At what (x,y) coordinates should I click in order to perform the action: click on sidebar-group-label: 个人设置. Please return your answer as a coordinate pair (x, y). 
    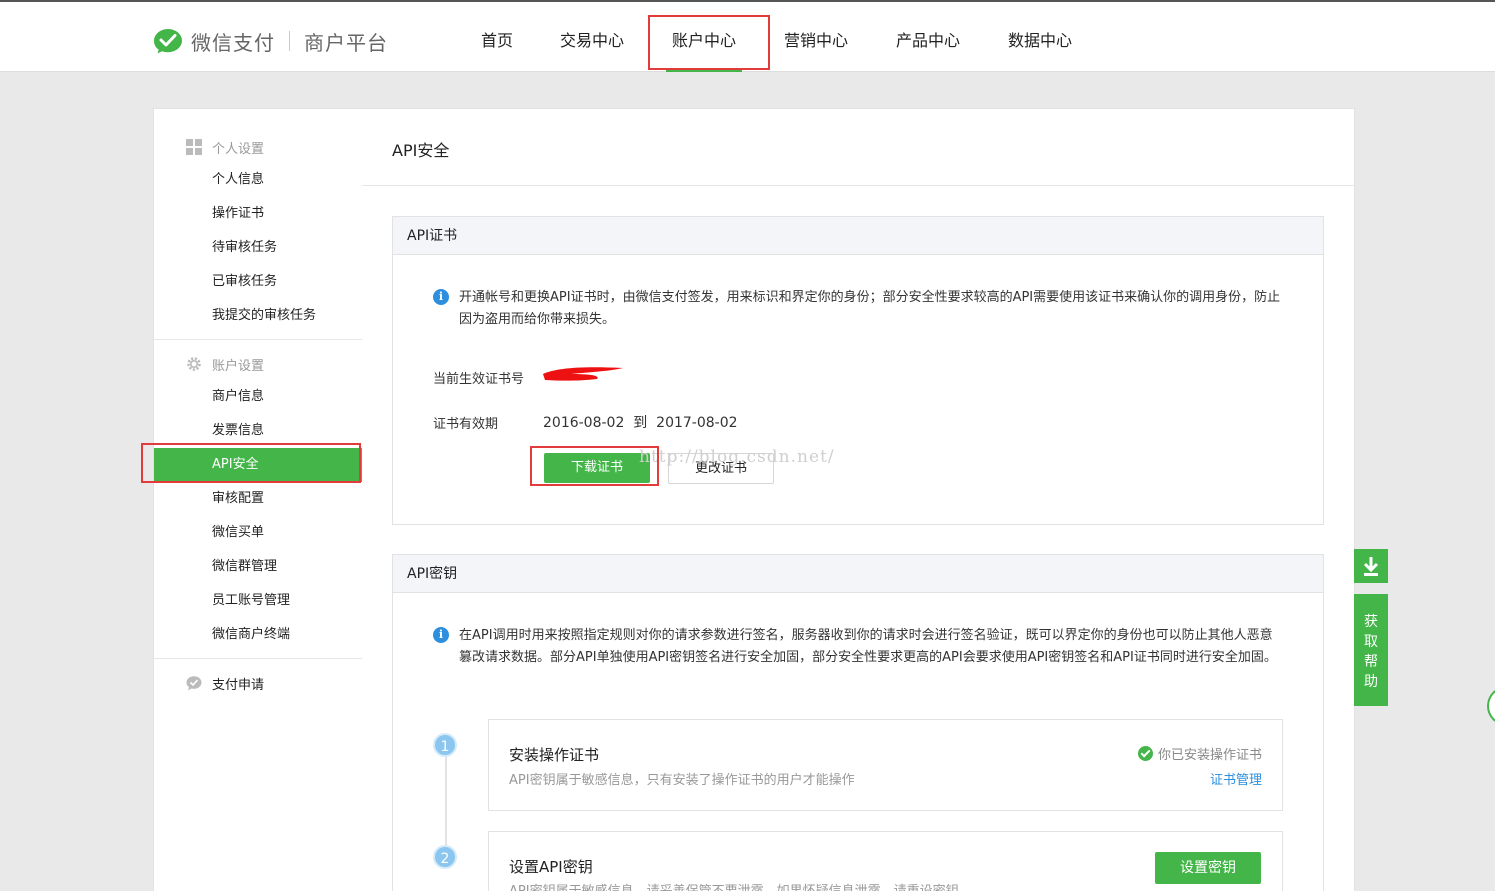
    Looking at the image, I should click on (238, 149).